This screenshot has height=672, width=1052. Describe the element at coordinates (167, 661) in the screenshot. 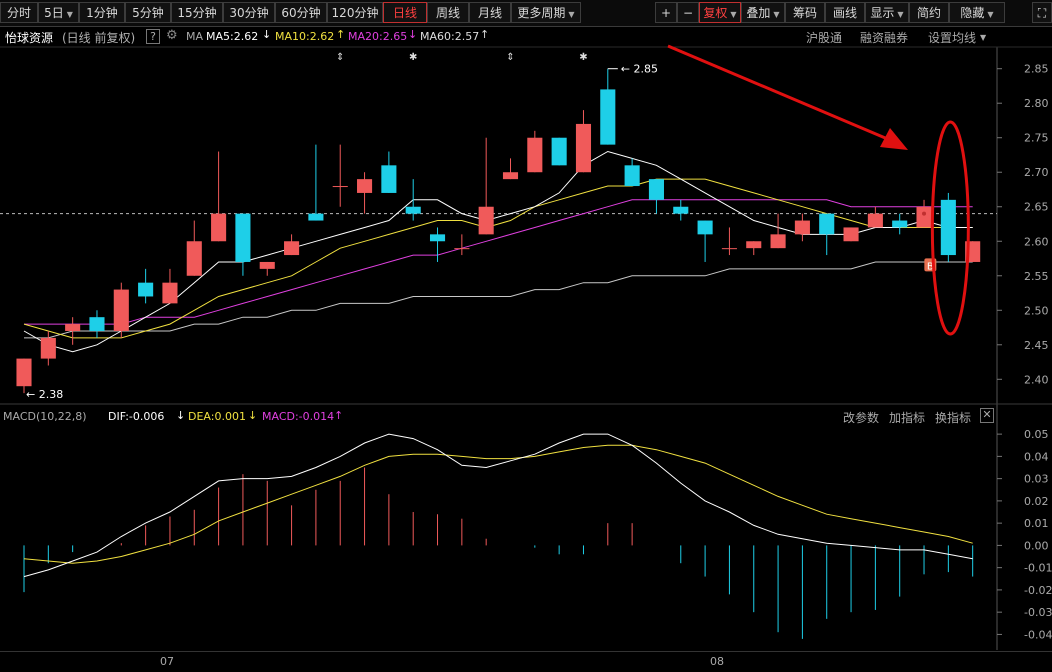

I see `time-label-07: 07` at that location.